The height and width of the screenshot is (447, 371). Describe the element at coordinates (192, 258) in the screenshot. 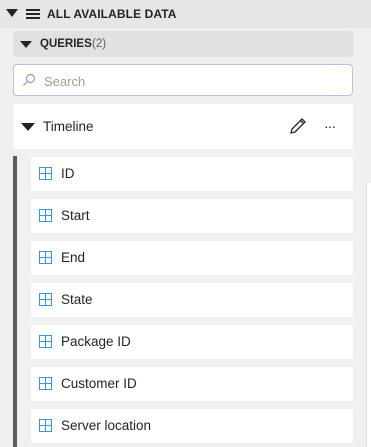

I see `field-item: End` at that location.